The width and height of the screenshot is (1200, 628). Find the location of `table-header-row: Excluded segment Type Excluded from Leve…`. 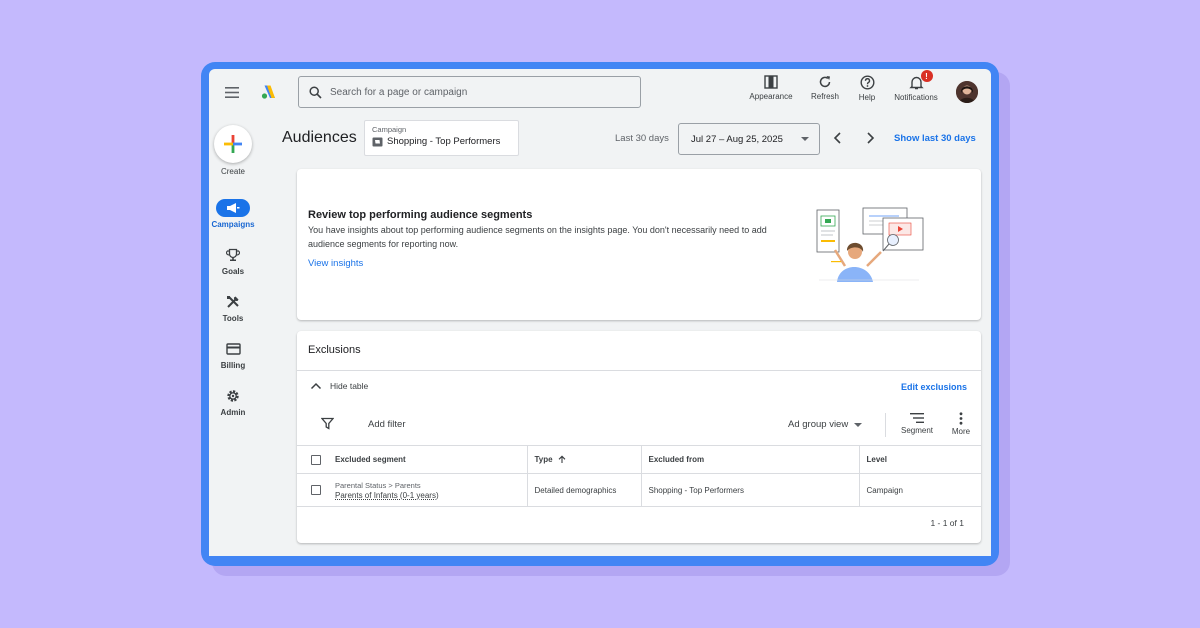

table-header-row: Excluded segment Type Excluded from Leve… is located at coordinates (639, 459).